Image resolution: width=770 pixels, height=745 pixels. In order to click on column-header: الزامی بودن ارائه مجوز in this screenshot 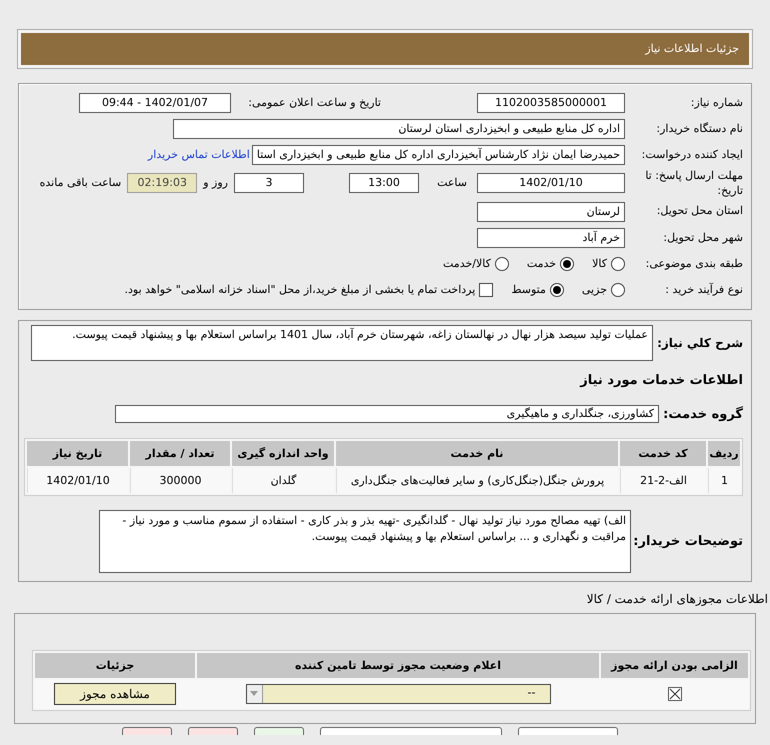, I will do `click(674, 665)`.